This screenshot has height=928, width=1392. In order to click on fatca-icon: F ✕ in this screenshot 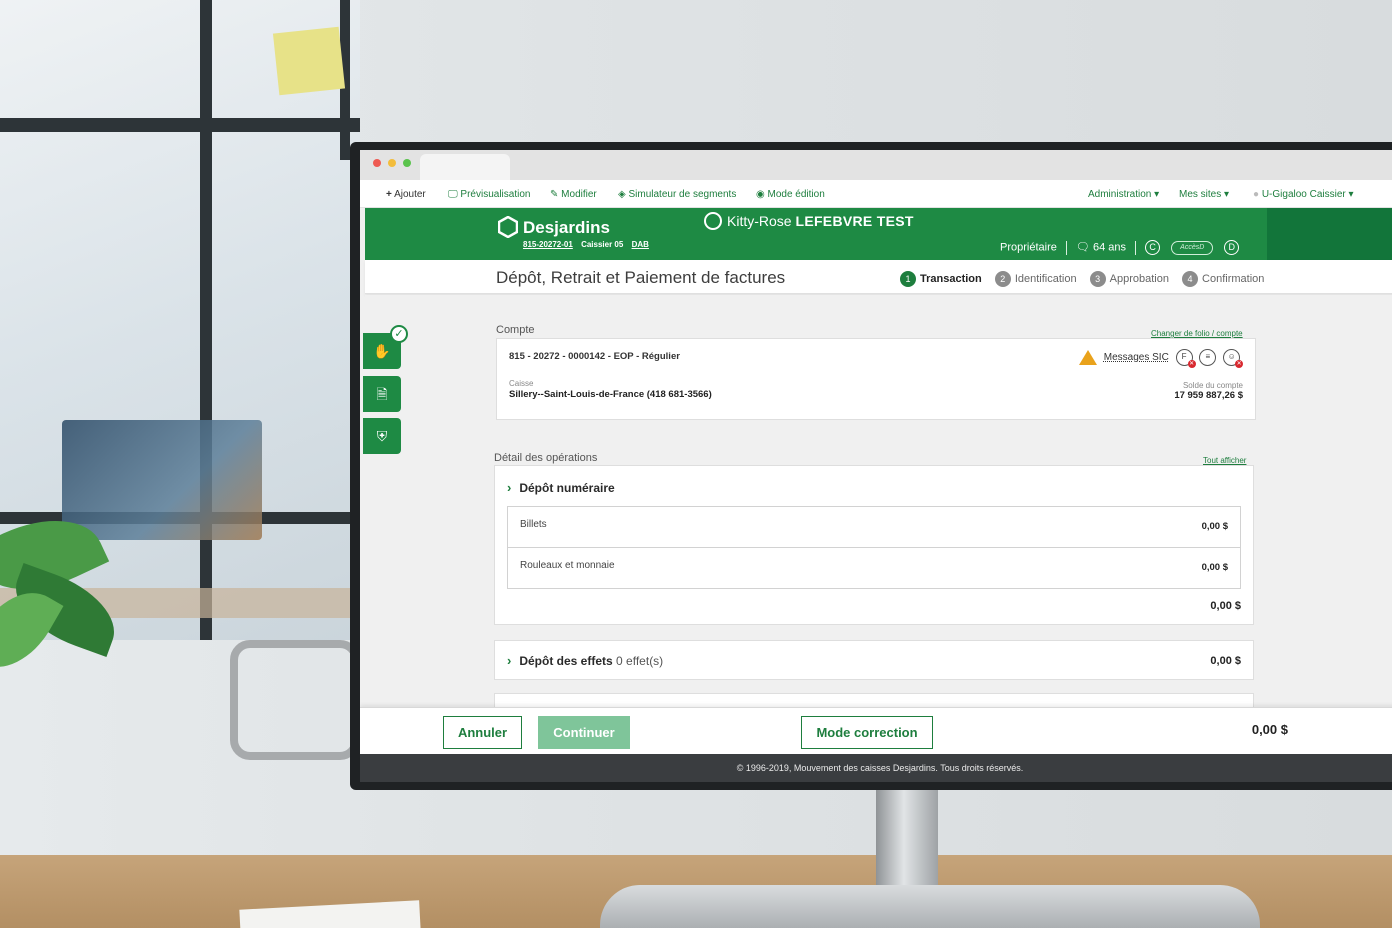, I will do `click(1185, 358)`.